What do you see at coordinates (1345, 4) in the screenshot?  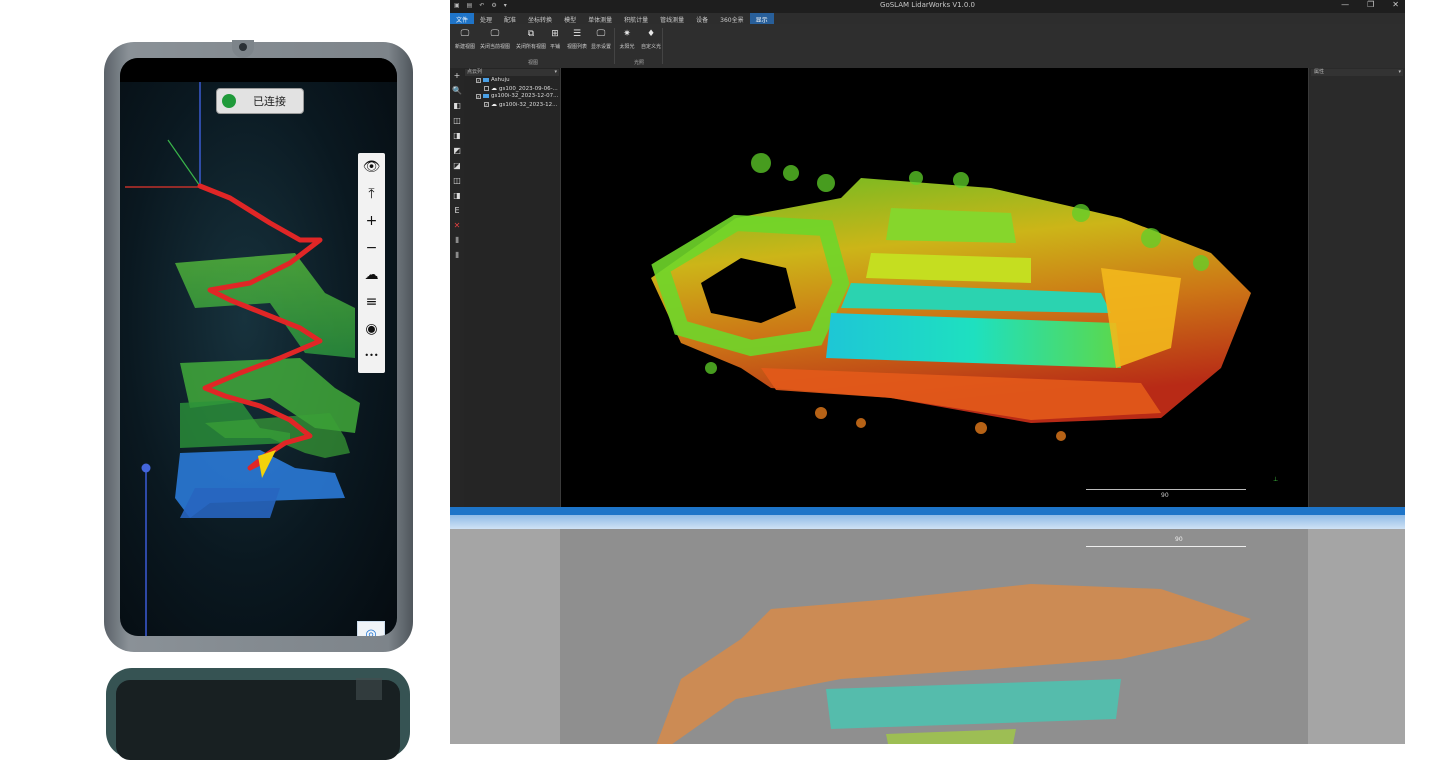 I see `minimize-icon: —` at bounding box center [1345, 4].